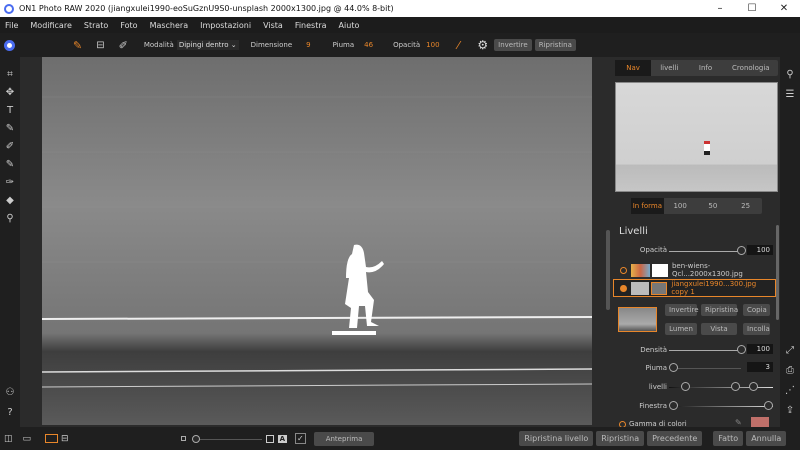 The width and height of the screenshot is (800, 450). Describe the element at coordinates (556, 438) in the screenshot. I see `reset-layer-button: Ripristina livello` at that location.